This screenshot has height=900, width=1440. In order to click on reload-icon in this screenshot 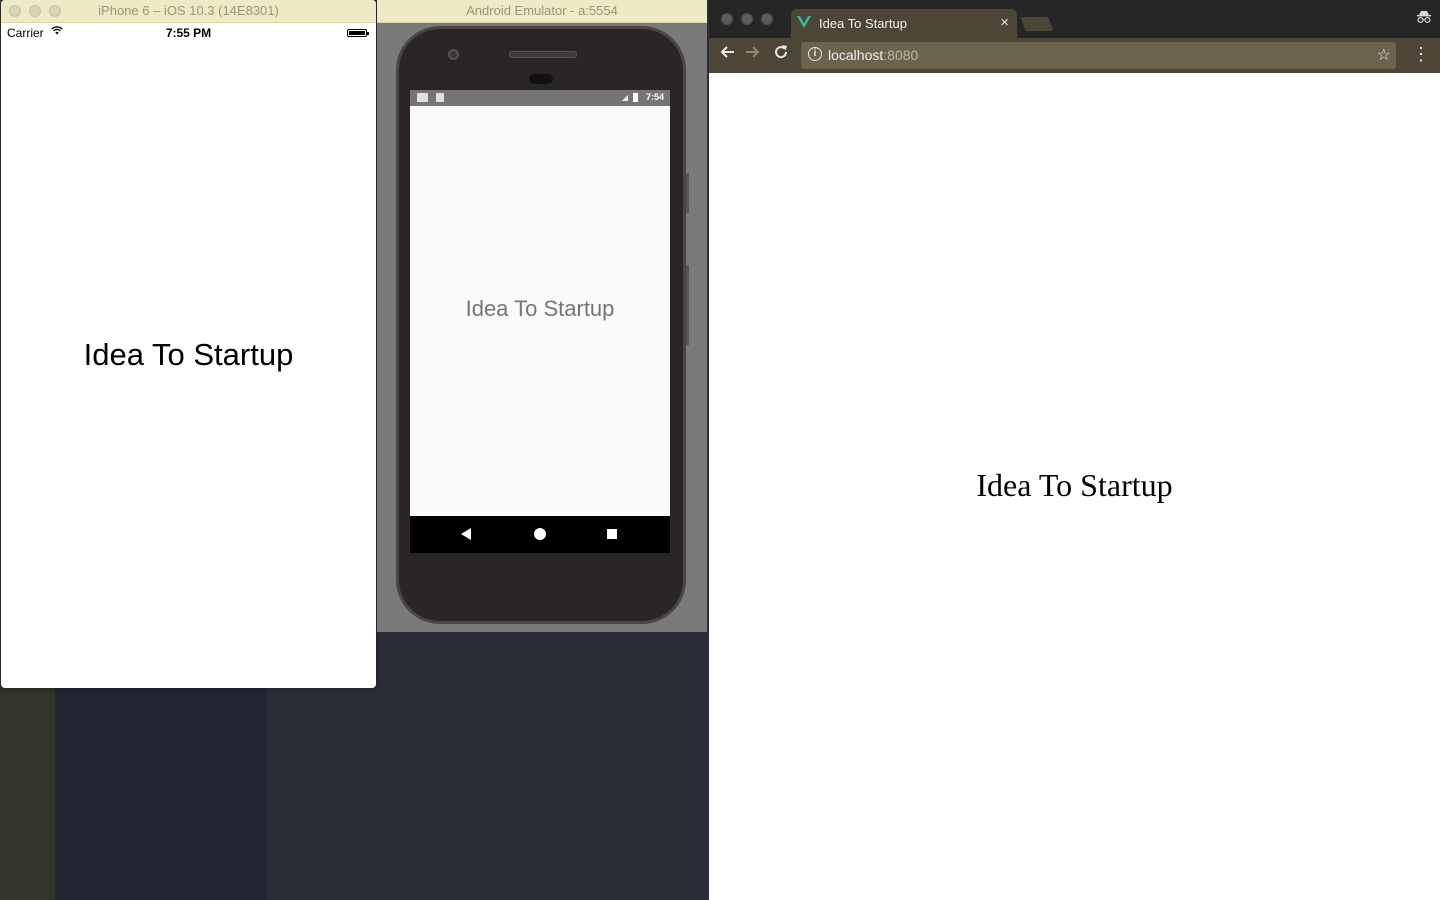, I will do `click(781, 54)`.